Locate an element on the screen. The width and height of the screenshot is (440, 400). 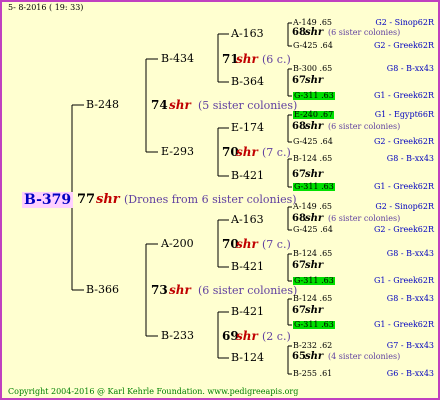
root-shr: shr is located at coordinates (108, 199).